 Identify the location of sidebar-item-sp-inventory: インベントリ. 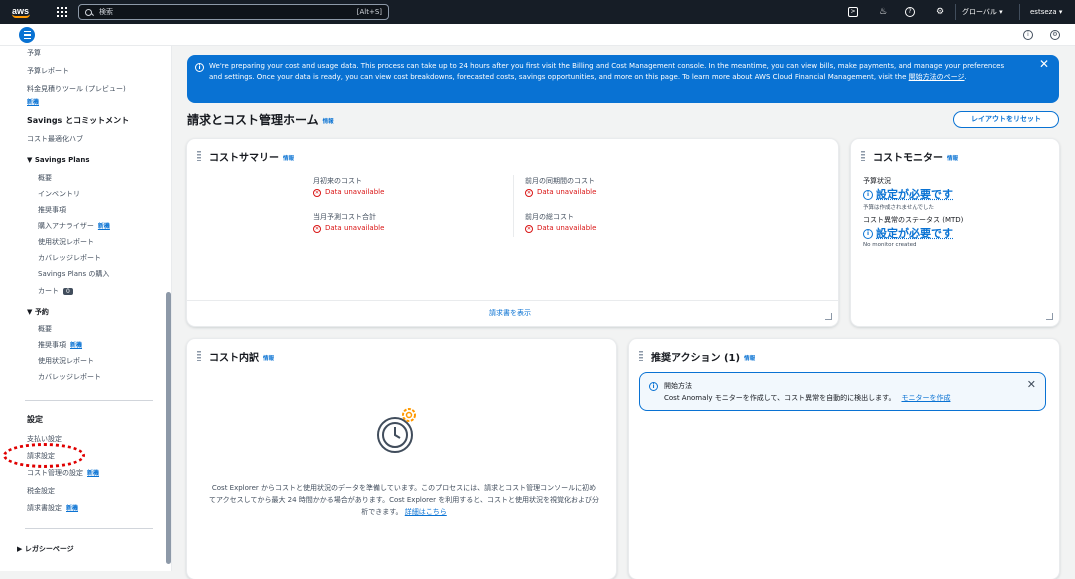
(59, 194).